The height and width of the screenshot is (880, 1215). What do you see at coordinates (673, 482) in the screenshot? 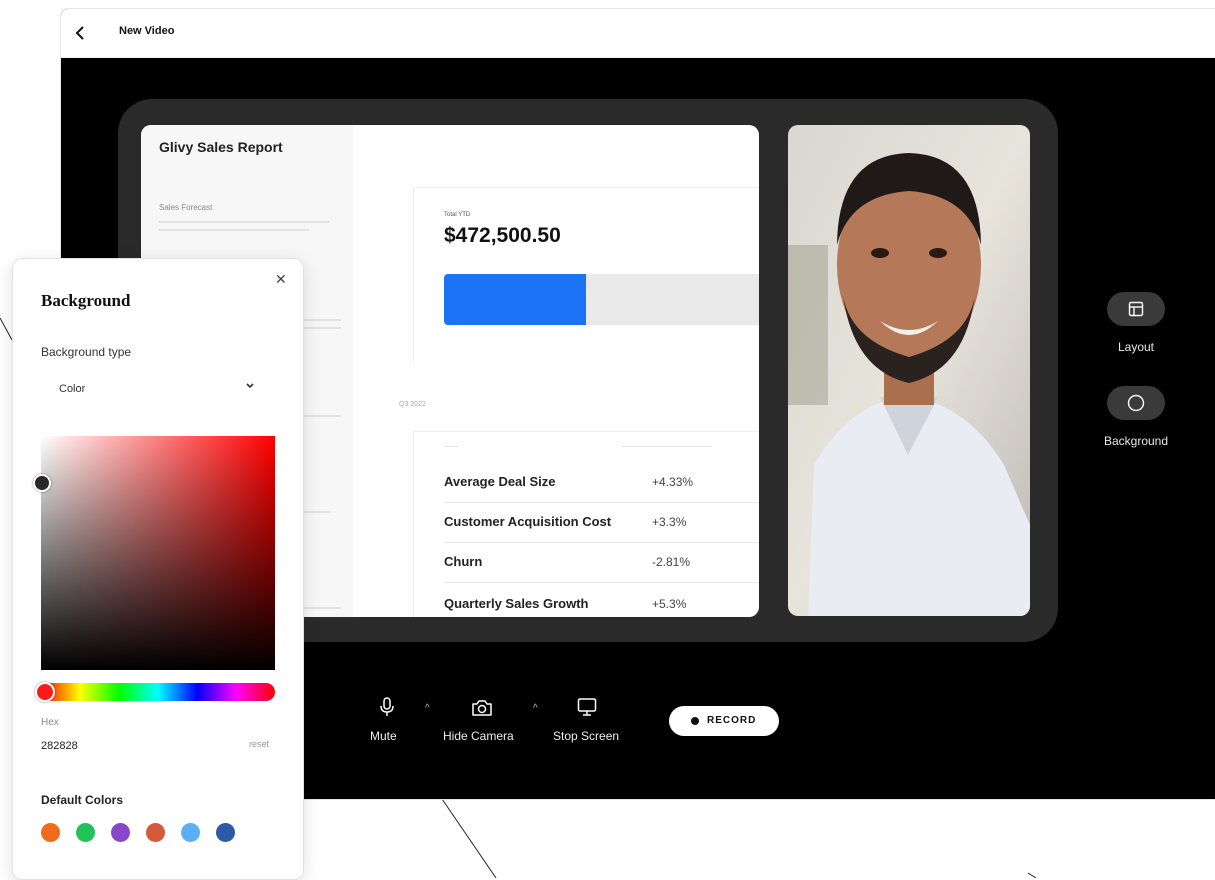
I see `metric-value: +4.33%` at bounding box center [673, 482].